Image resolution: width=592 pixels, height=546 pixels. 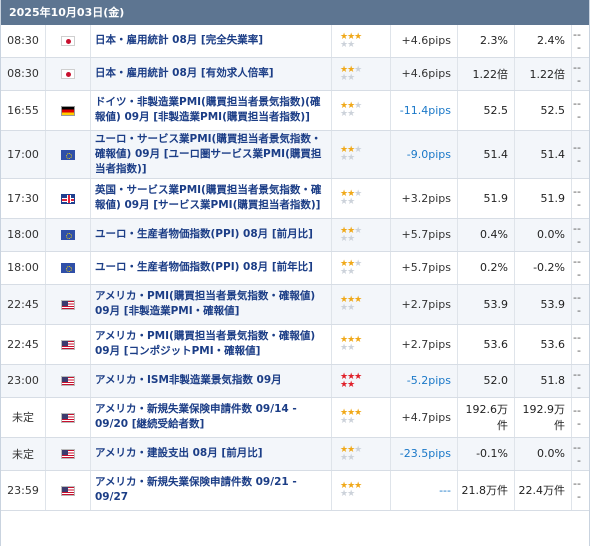 What do you see at coordinates (543, 198) in the screenshot?
I see `forecast-value: 51.9` at bounding box center [543, 198].